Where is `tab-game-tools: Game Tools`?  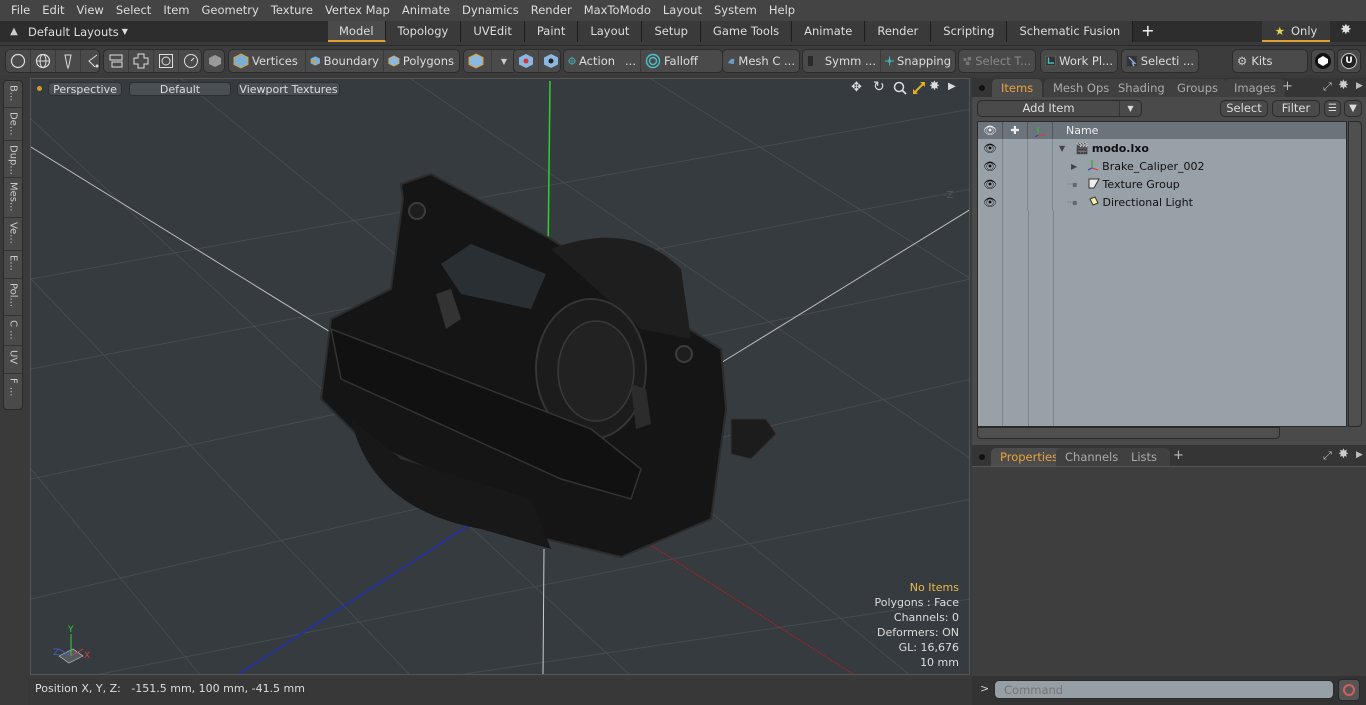
tab-game-tools: Game Tools is located at coordinates (746, 31).